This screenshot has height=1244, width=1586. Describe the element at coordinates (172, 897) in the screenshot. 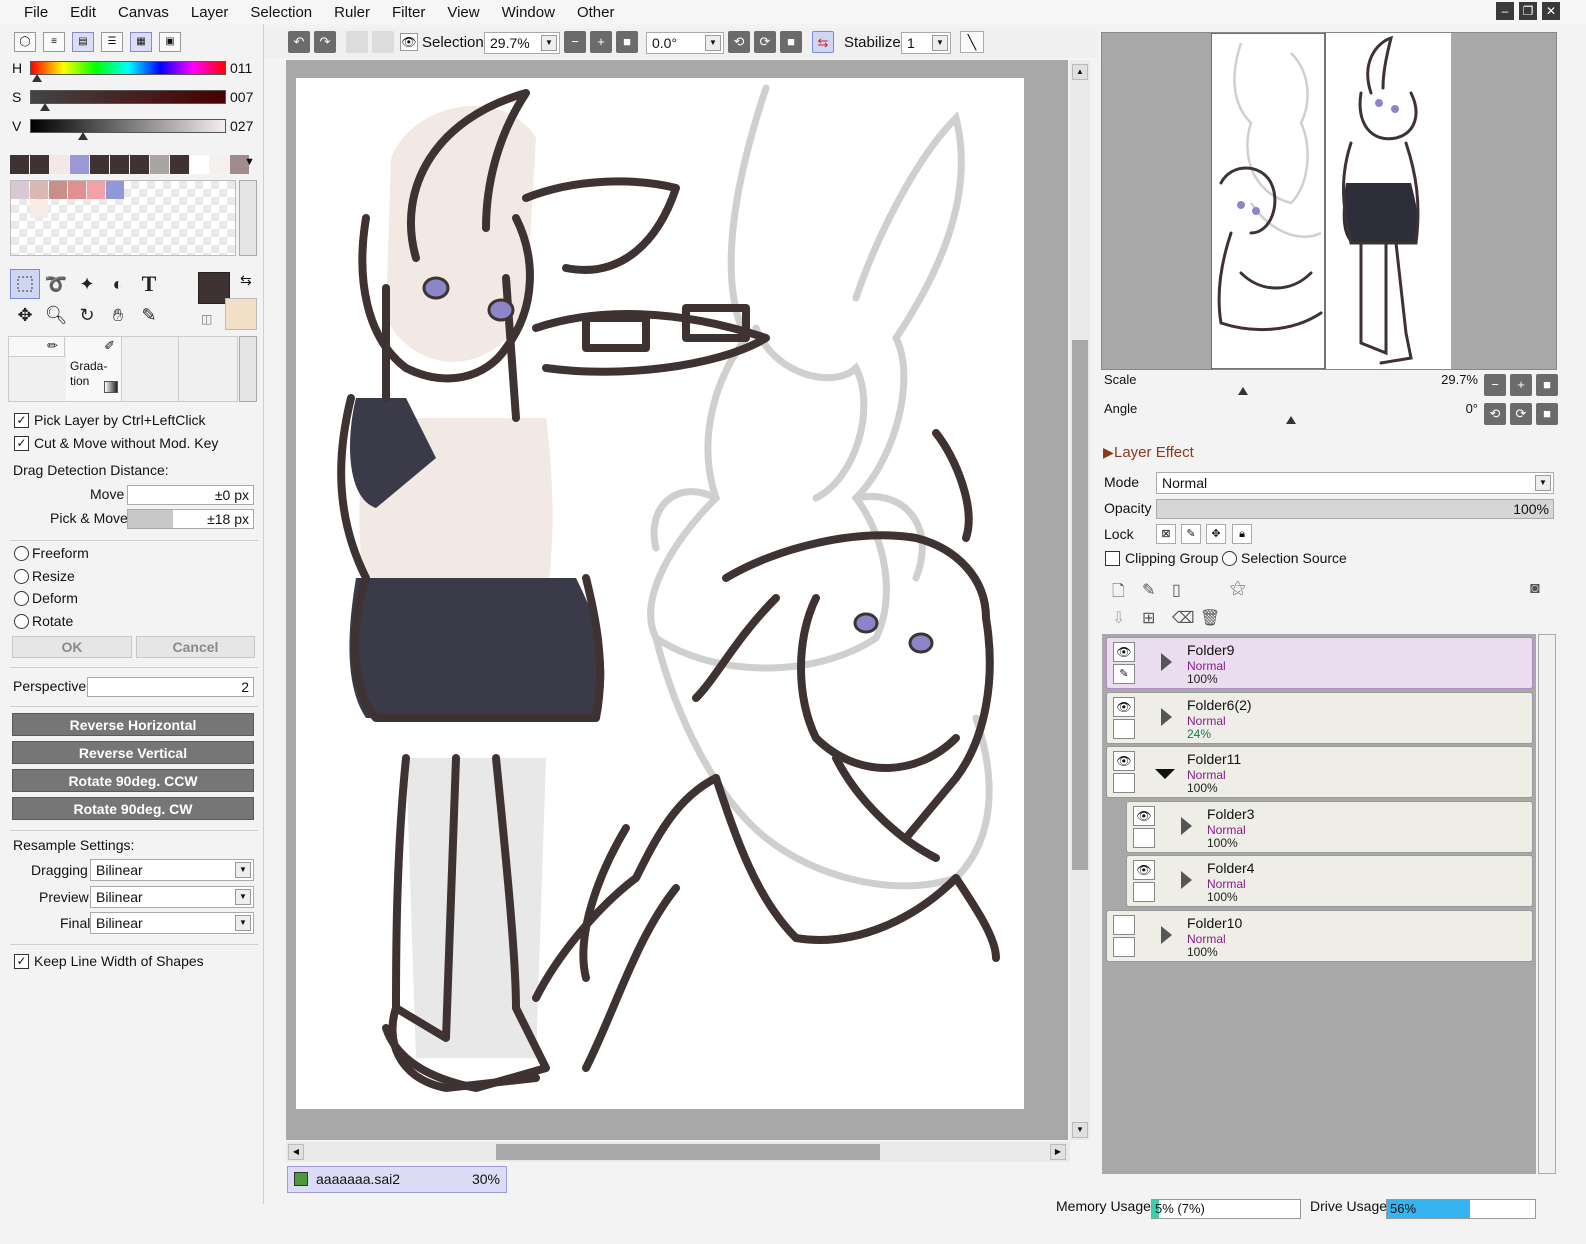

I see `preview-select: Bilinear ▼` at that location.